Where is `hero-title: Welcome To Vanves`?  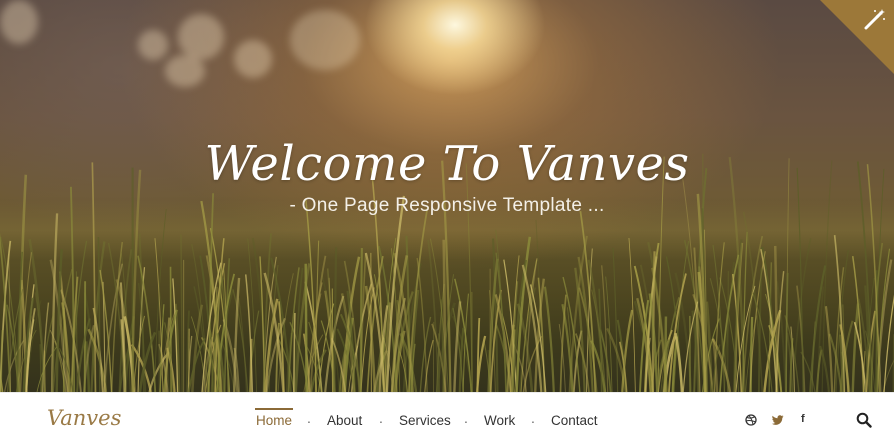 hero-title: Welcome To Vanves is located at coordinates (447, 164).